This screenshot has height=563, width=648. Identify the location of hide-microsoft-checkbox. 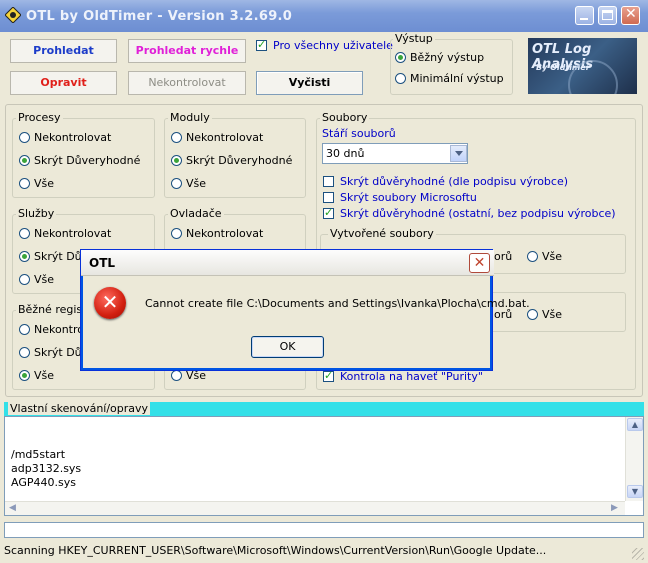
(328, 197).